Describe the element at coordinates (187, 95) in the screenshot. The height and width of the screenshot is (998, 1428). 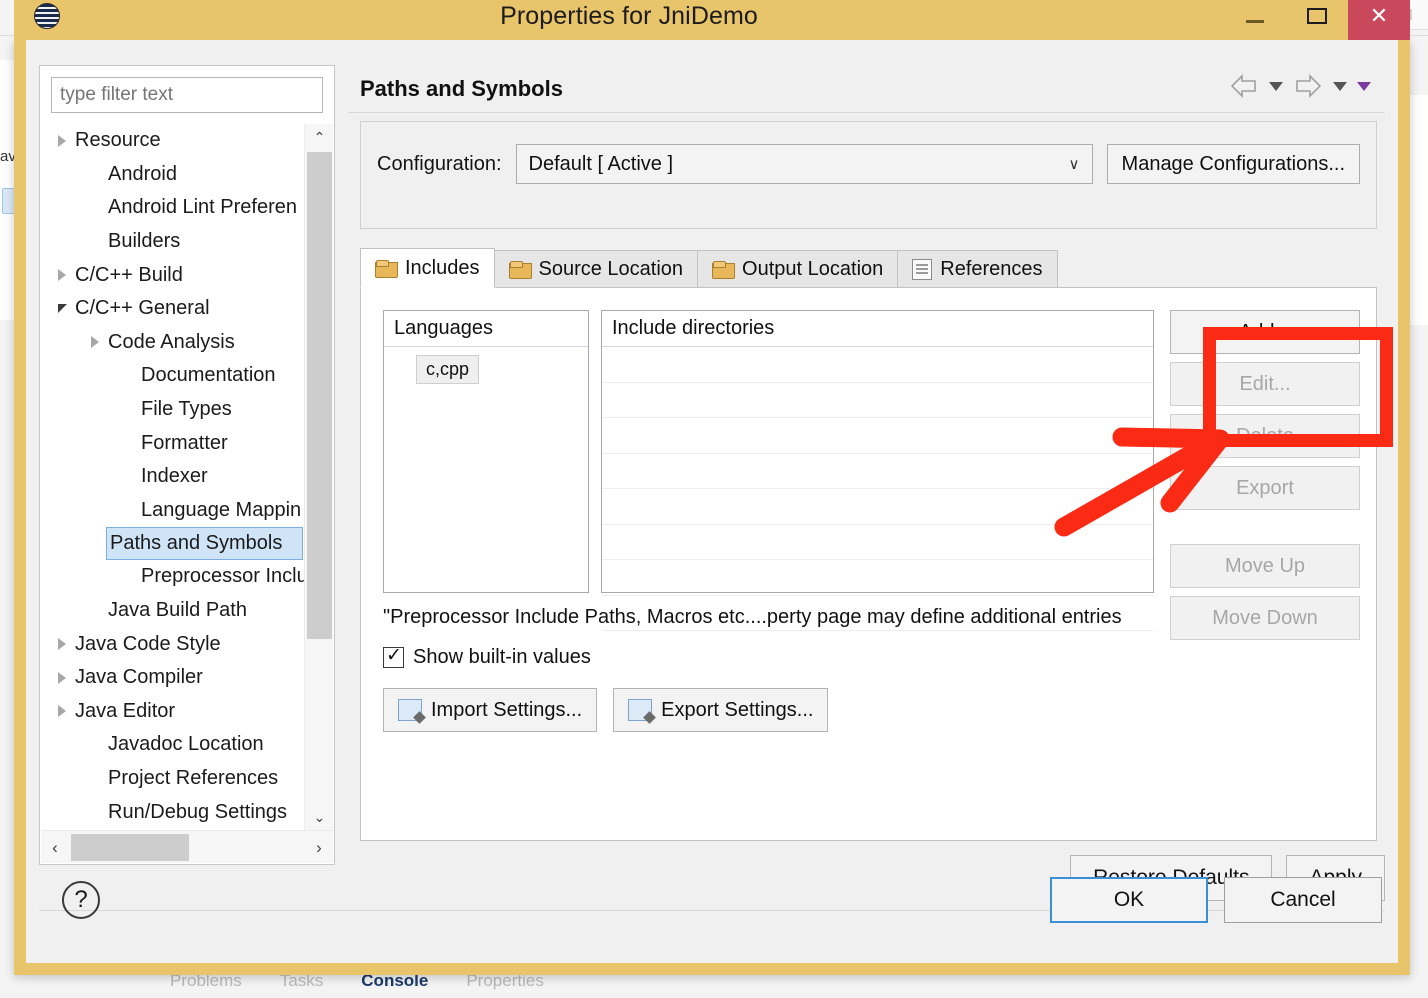
I see `filter-input` at that location.